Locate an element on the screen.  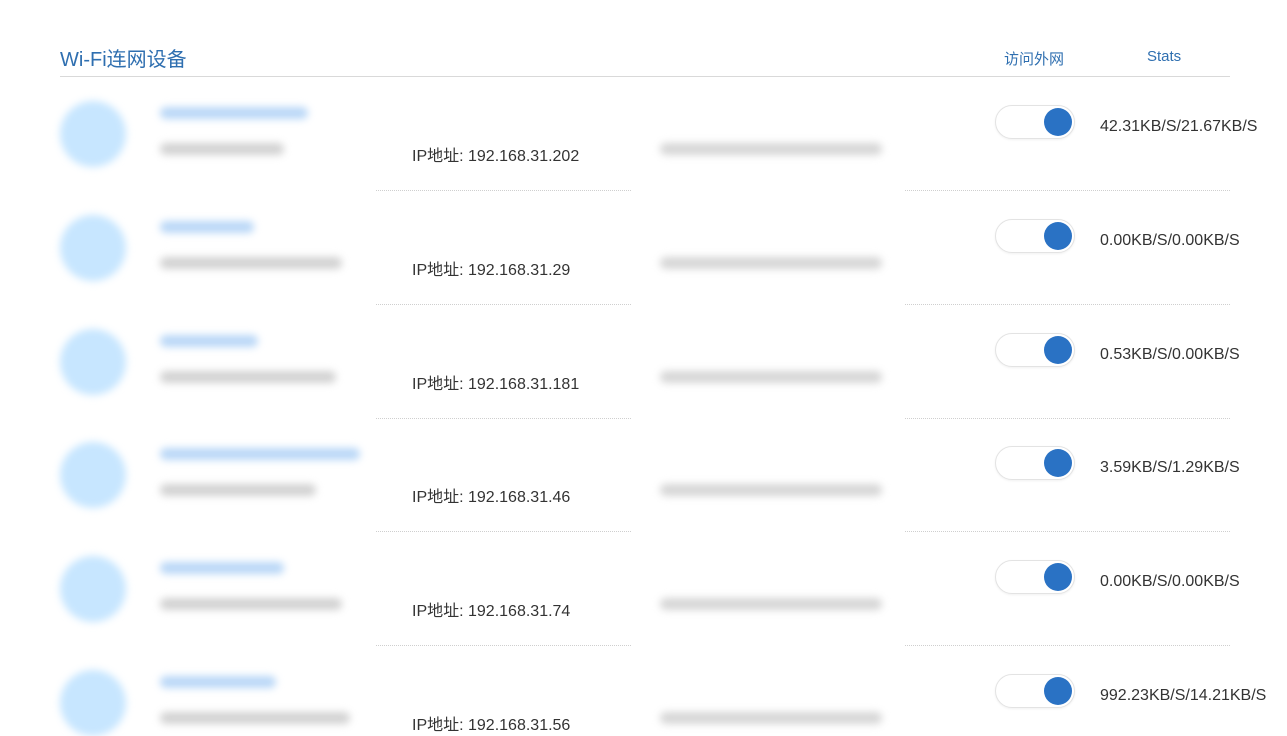
device-traffic-stats: 3.59KB/S/1.29KB/S is located at coordinates (1170, 467).